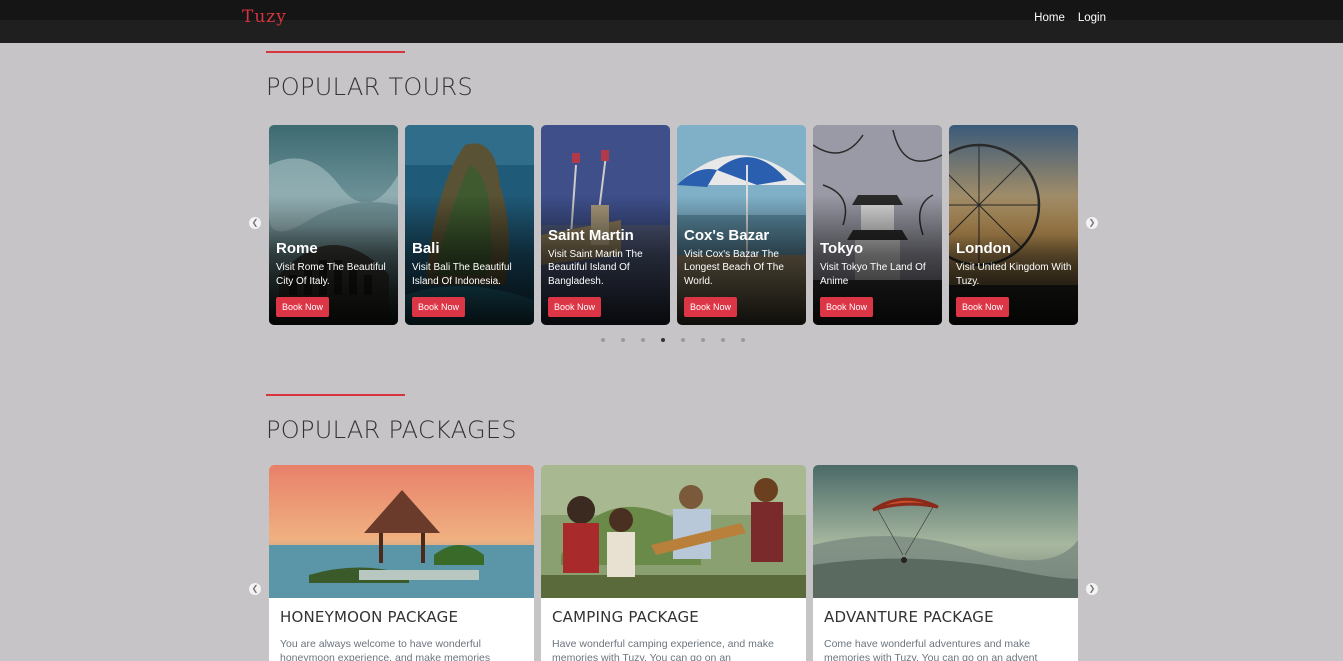 Image resolution: width=1343 pixels, height=661 pixels. What do you see at coordinates (727, 235) in the screenshot?
I see `tour-name: Cox's Bazar` at bounding box center [727, 235].